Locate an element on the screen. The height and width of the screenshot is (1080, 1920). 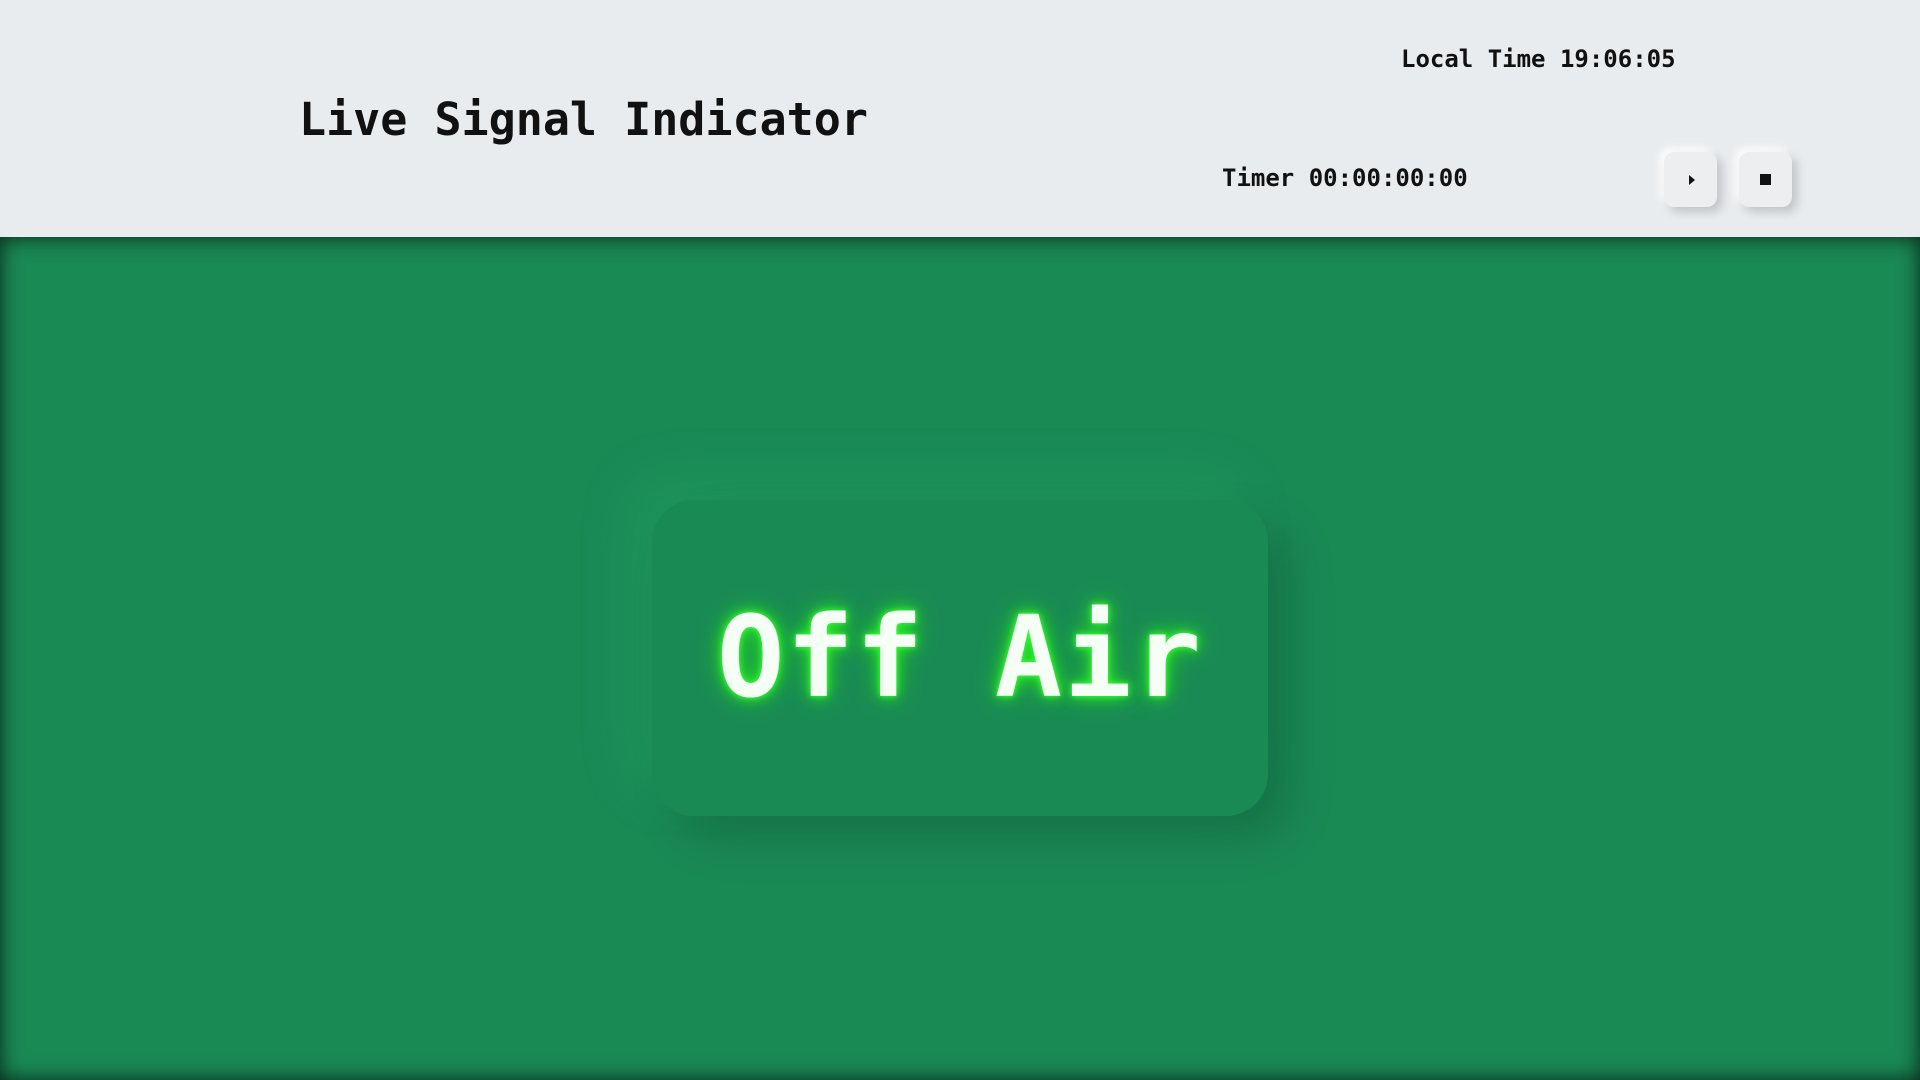
signal-status-text: Off Air is located at coordinates (959, 658).